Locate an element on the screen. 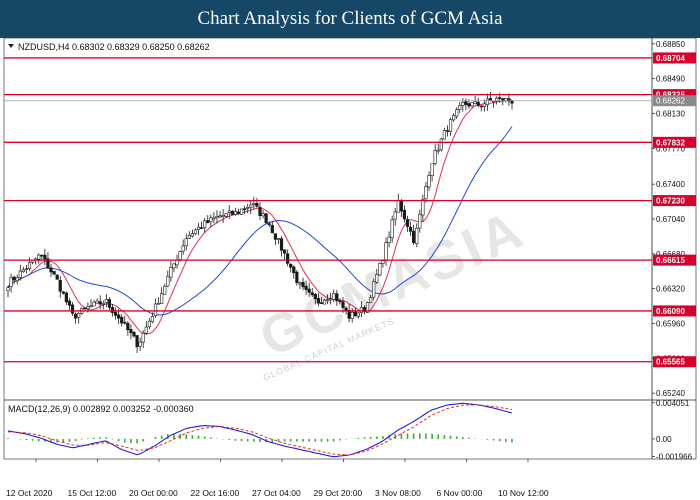  y-tick-label: 0.68490 is located at coordinates (670, 79).